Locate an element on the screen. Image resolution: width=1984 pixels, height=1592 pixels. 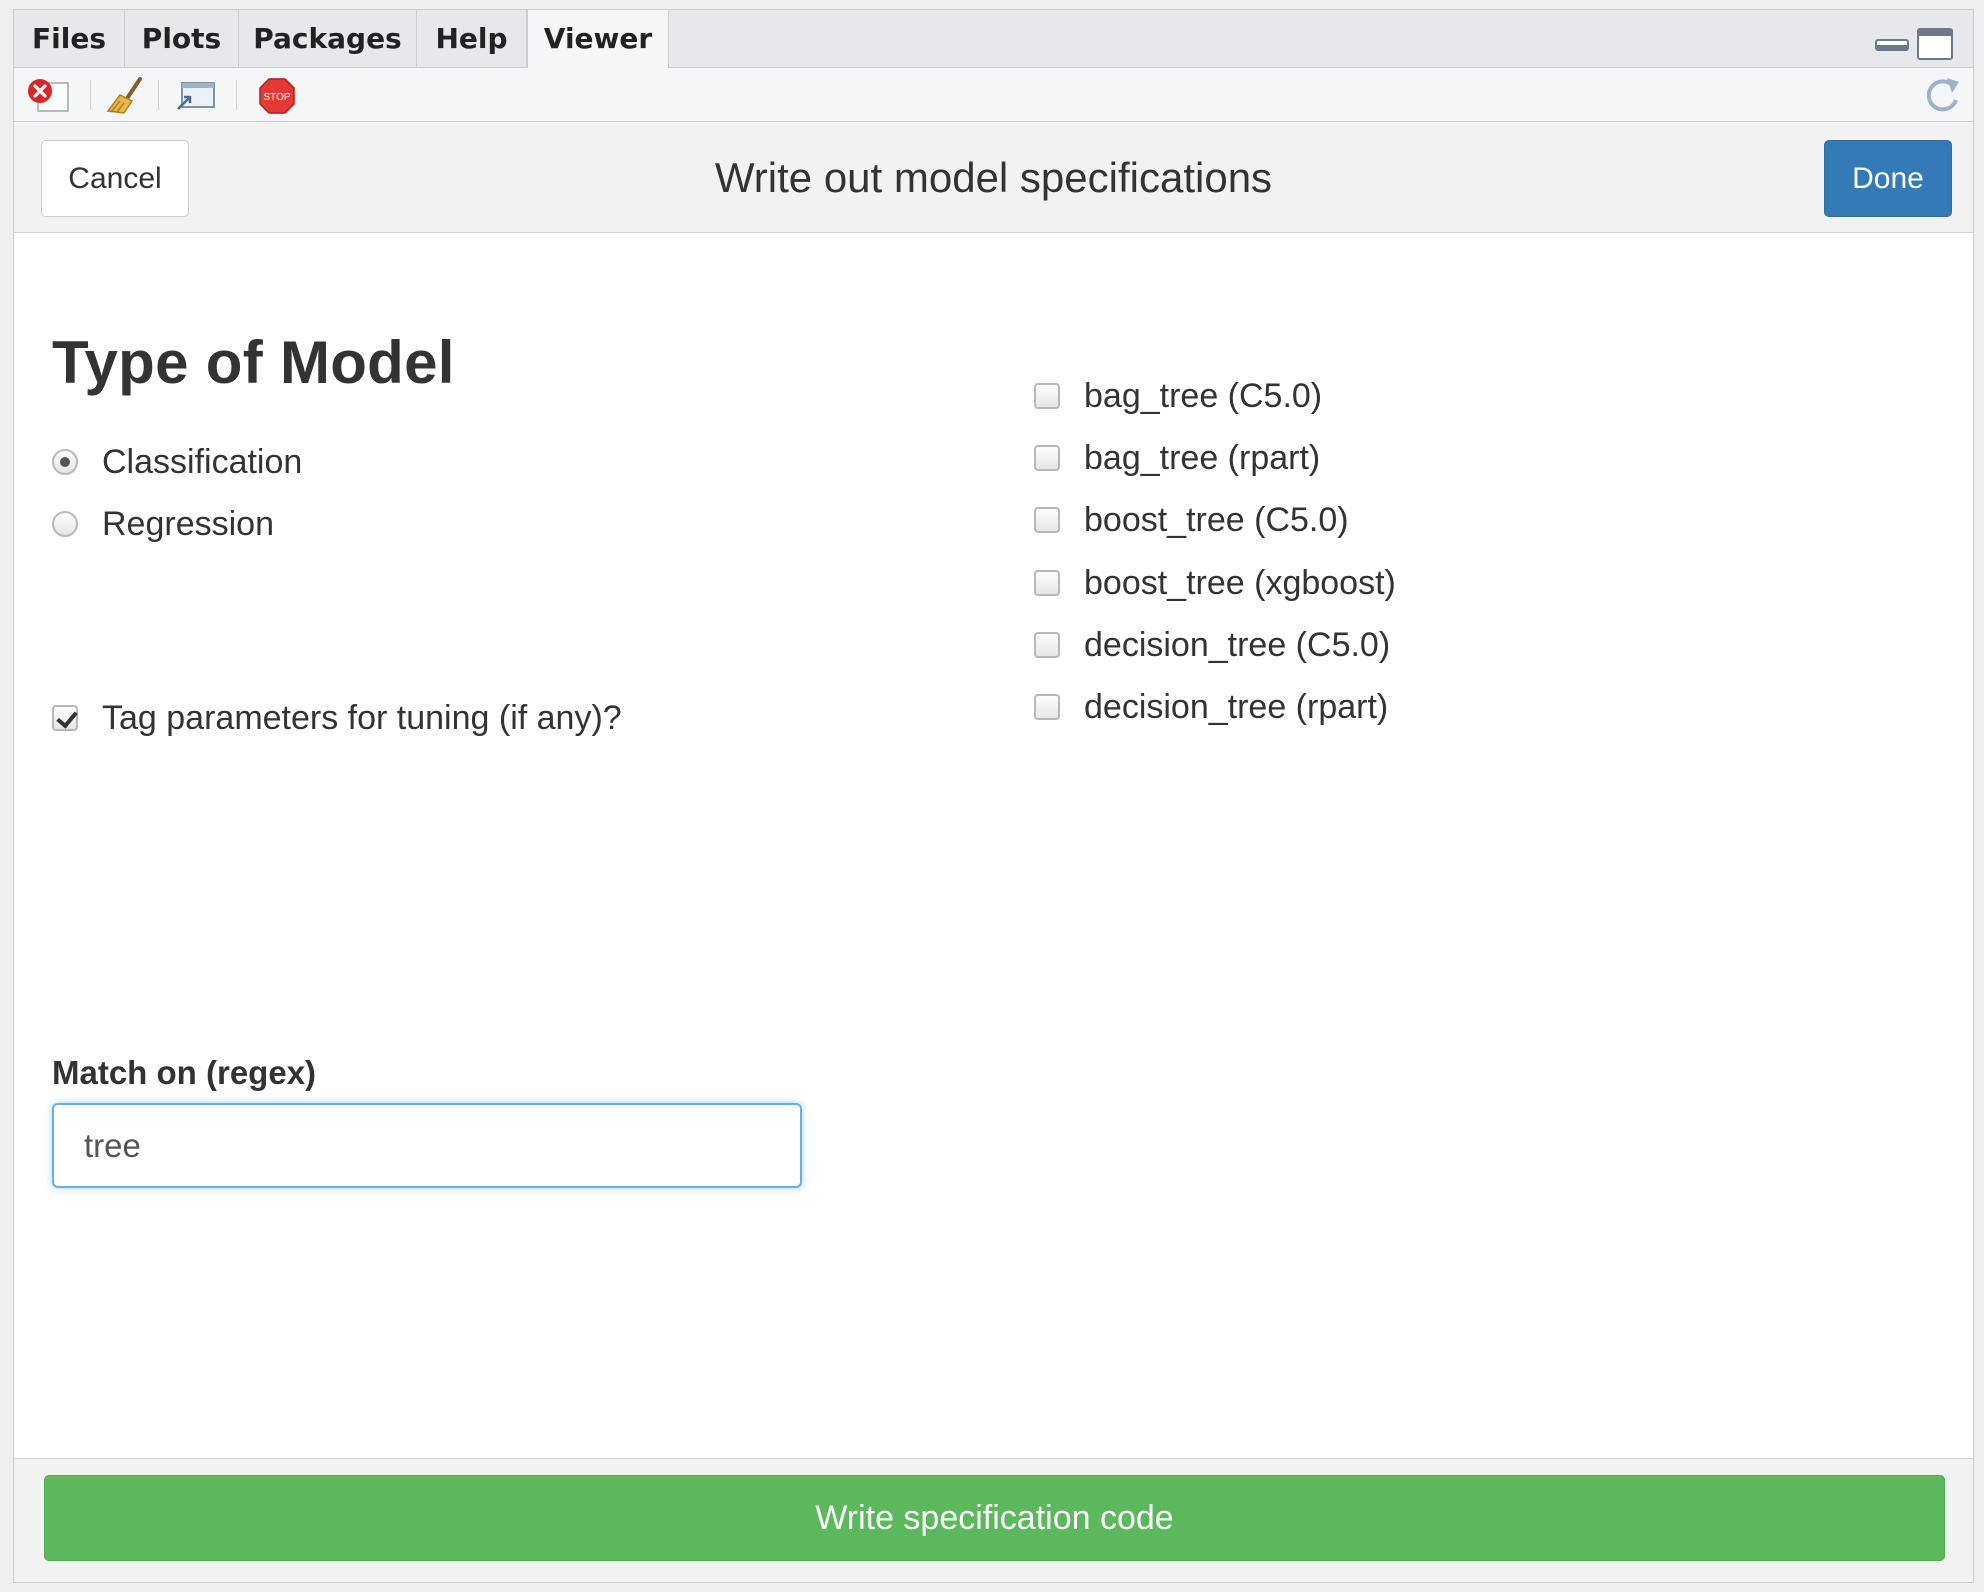
show-in-new-window-icon is located at coordinates (196, 95).